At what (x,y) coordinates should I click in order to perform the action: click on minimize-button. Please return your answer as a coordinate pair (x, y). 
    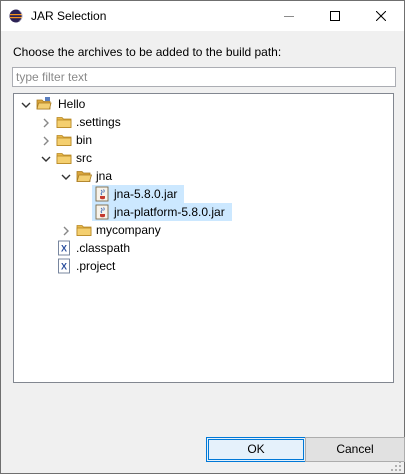
    Looking at the image, I should click on (289, 16).